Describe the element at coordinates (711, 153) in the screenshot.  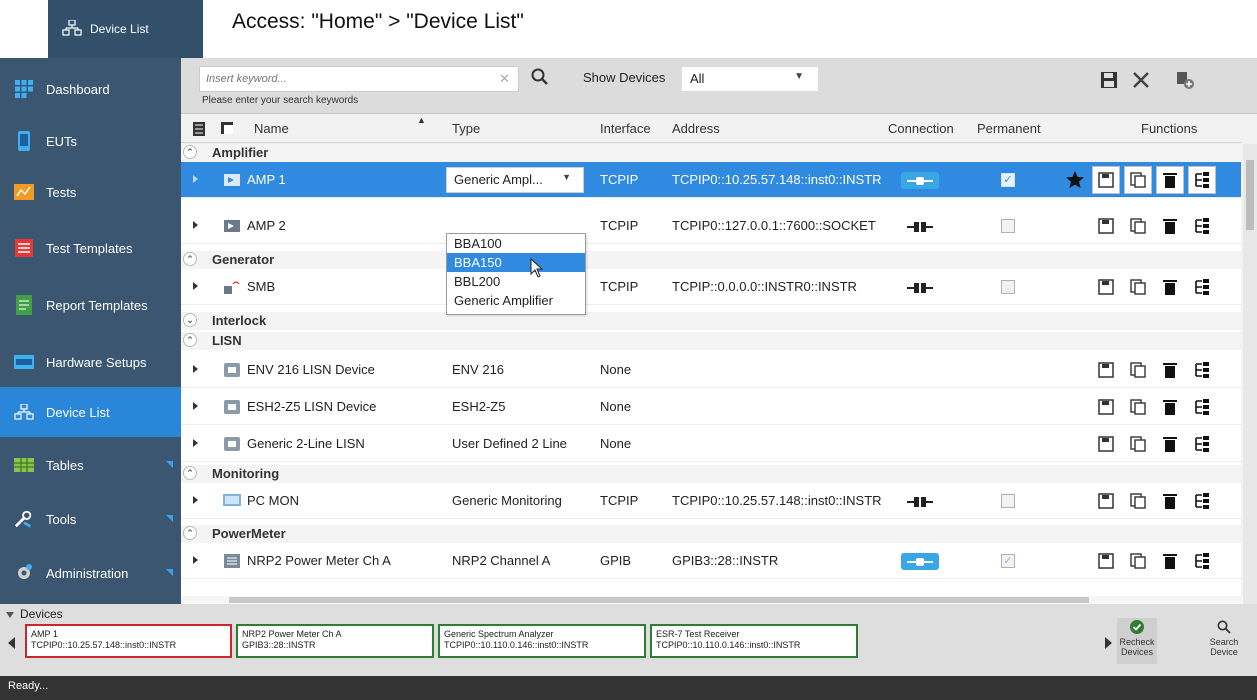
I see `group-row-amplifier: ⌃ Amplifier` at that location.